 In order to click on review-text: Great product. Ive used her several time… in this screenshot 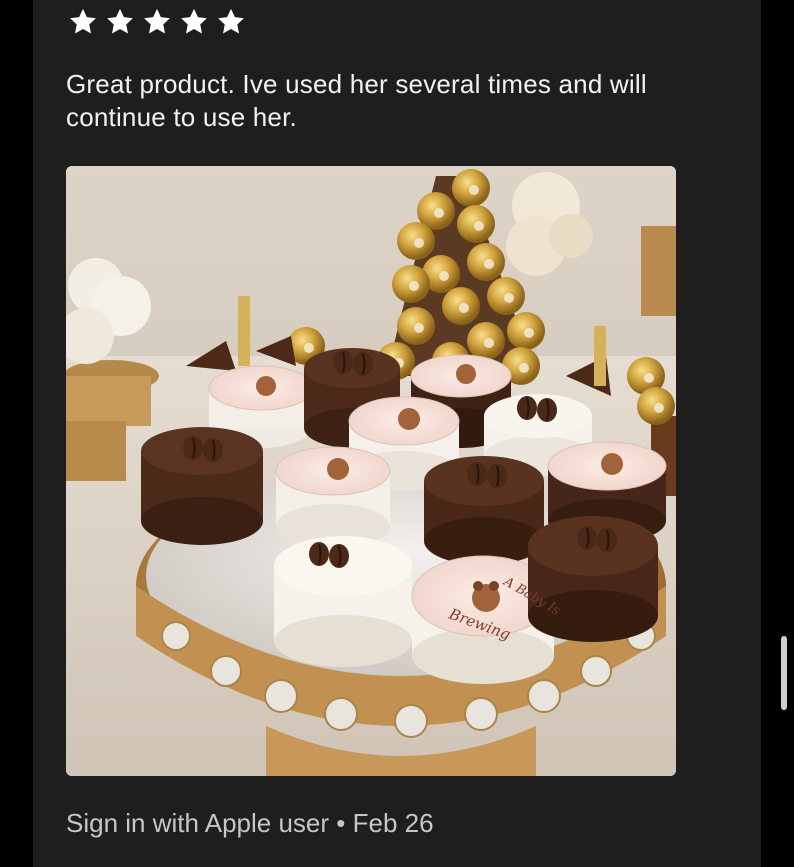, I will do `click(356, 100)`.